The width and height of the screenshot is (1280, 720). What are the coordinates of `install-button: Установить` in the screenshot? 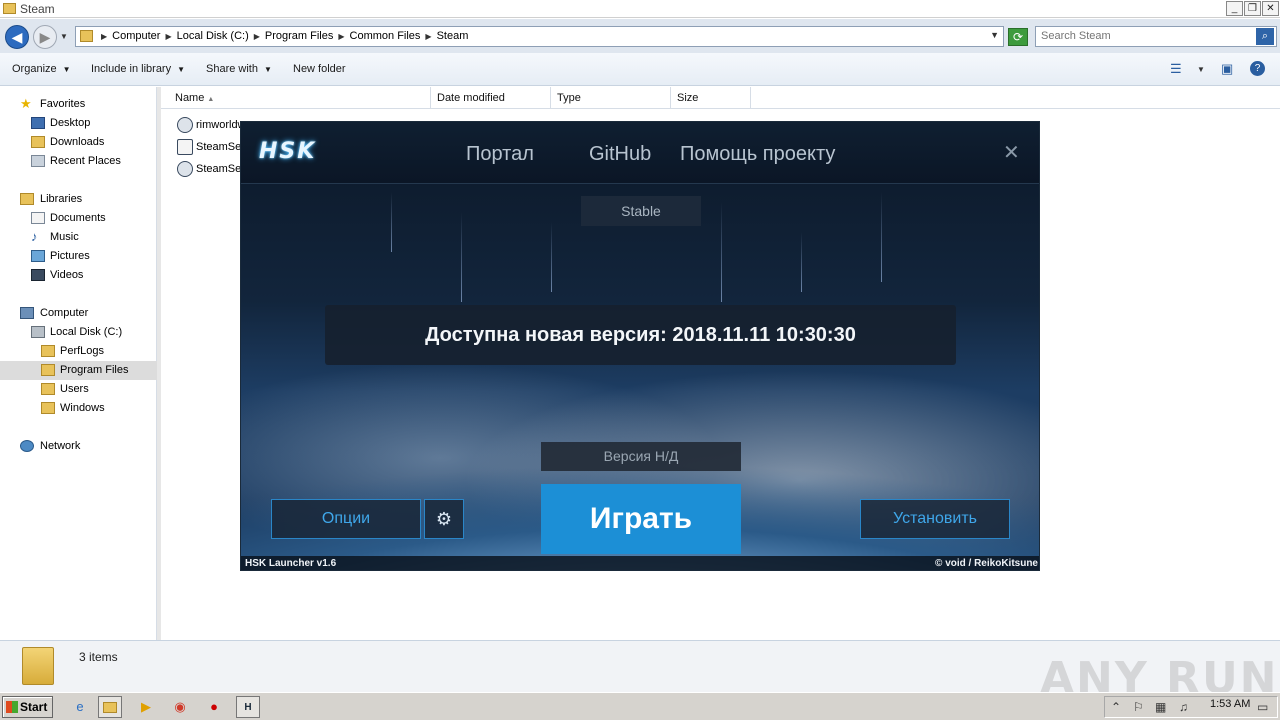 It's located at (935, 519).